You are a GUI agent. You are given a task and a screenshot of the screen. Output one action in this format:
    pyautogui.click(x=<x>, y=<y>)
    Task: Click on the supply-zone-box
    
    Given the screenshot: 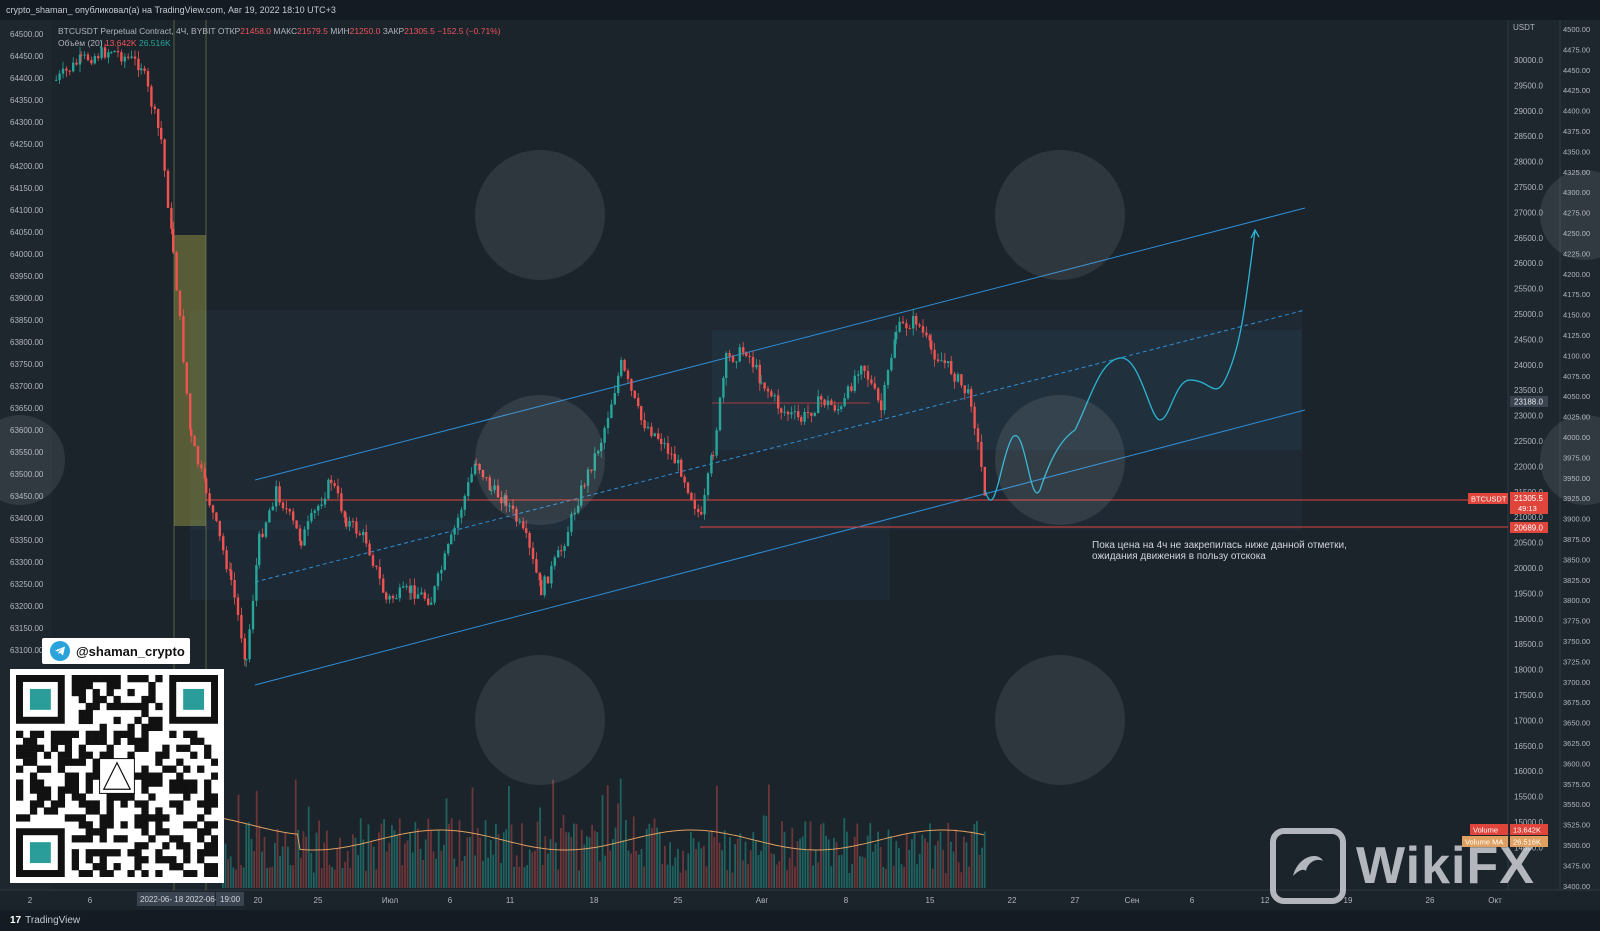 What is the action you would take?
    pyautogui.click(x=190, y=380)
    